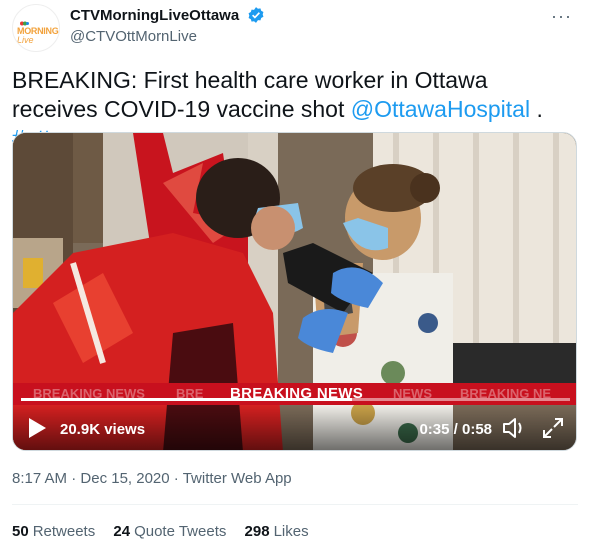 The width and height of the screenshot is (590, 550). Describe the element at coordinates (237, 478) in the screenshot. I see `tweet-source: Twitter Web App` at that location.